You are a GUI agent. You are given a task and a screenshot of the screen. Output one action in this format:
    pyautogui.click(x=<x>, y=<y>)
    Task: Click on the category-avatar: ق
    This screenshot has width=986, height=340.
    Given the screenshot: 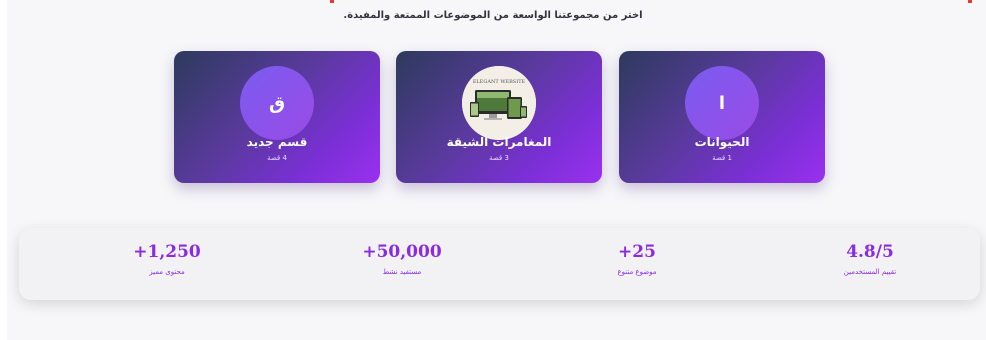 What is the action you would take?
    pyautogui.click(x=277, y=103)
    